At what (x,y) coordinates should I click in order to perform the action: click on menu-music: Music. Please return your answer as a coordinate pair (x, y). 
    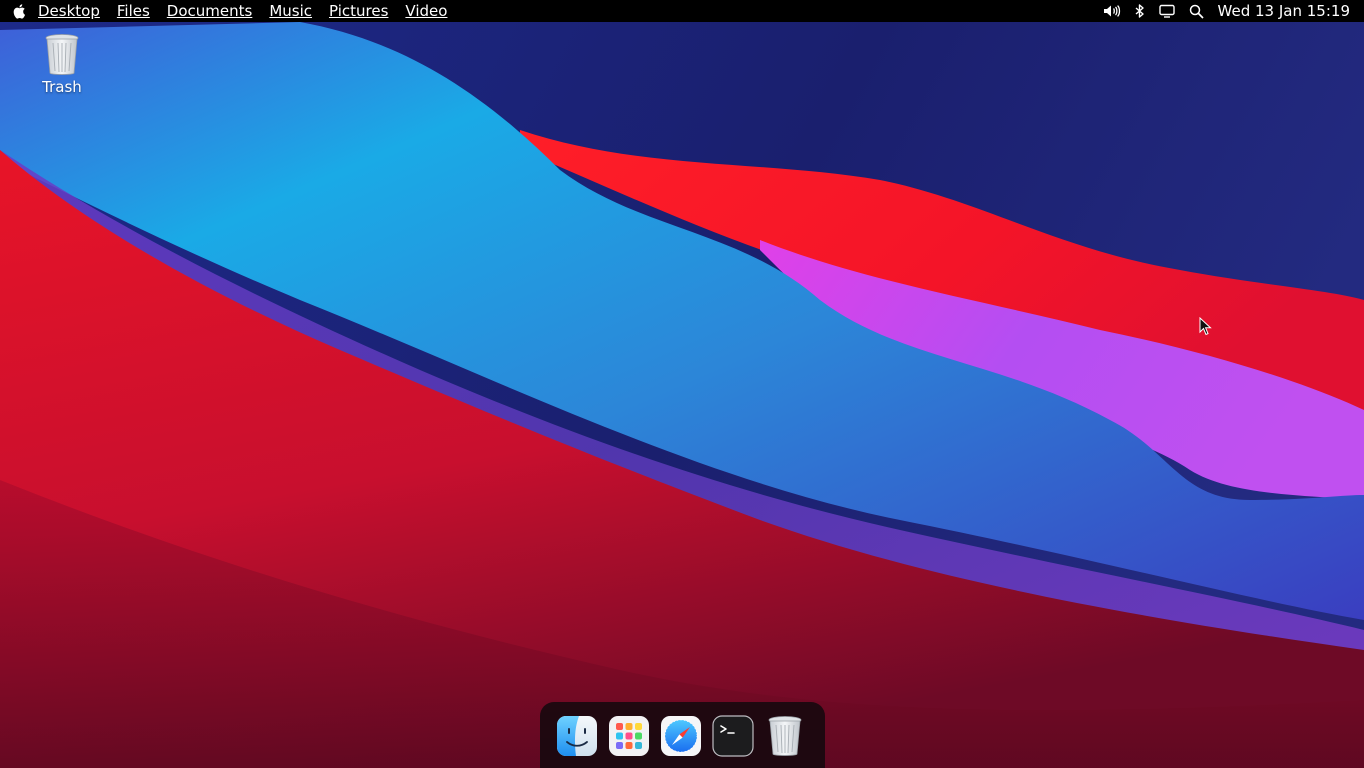
    Looking at the image, I should click on (290, 11).